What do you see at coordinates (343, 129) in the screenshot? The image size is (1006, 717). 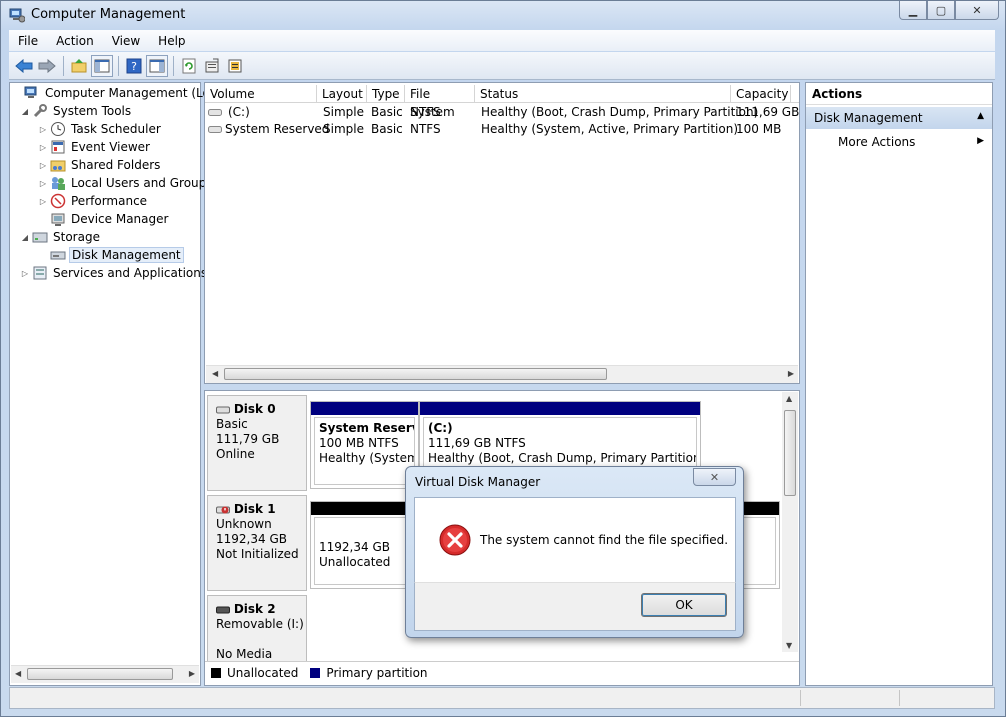 I see `cell-layout: Simple` at bounding box center [343, 129].